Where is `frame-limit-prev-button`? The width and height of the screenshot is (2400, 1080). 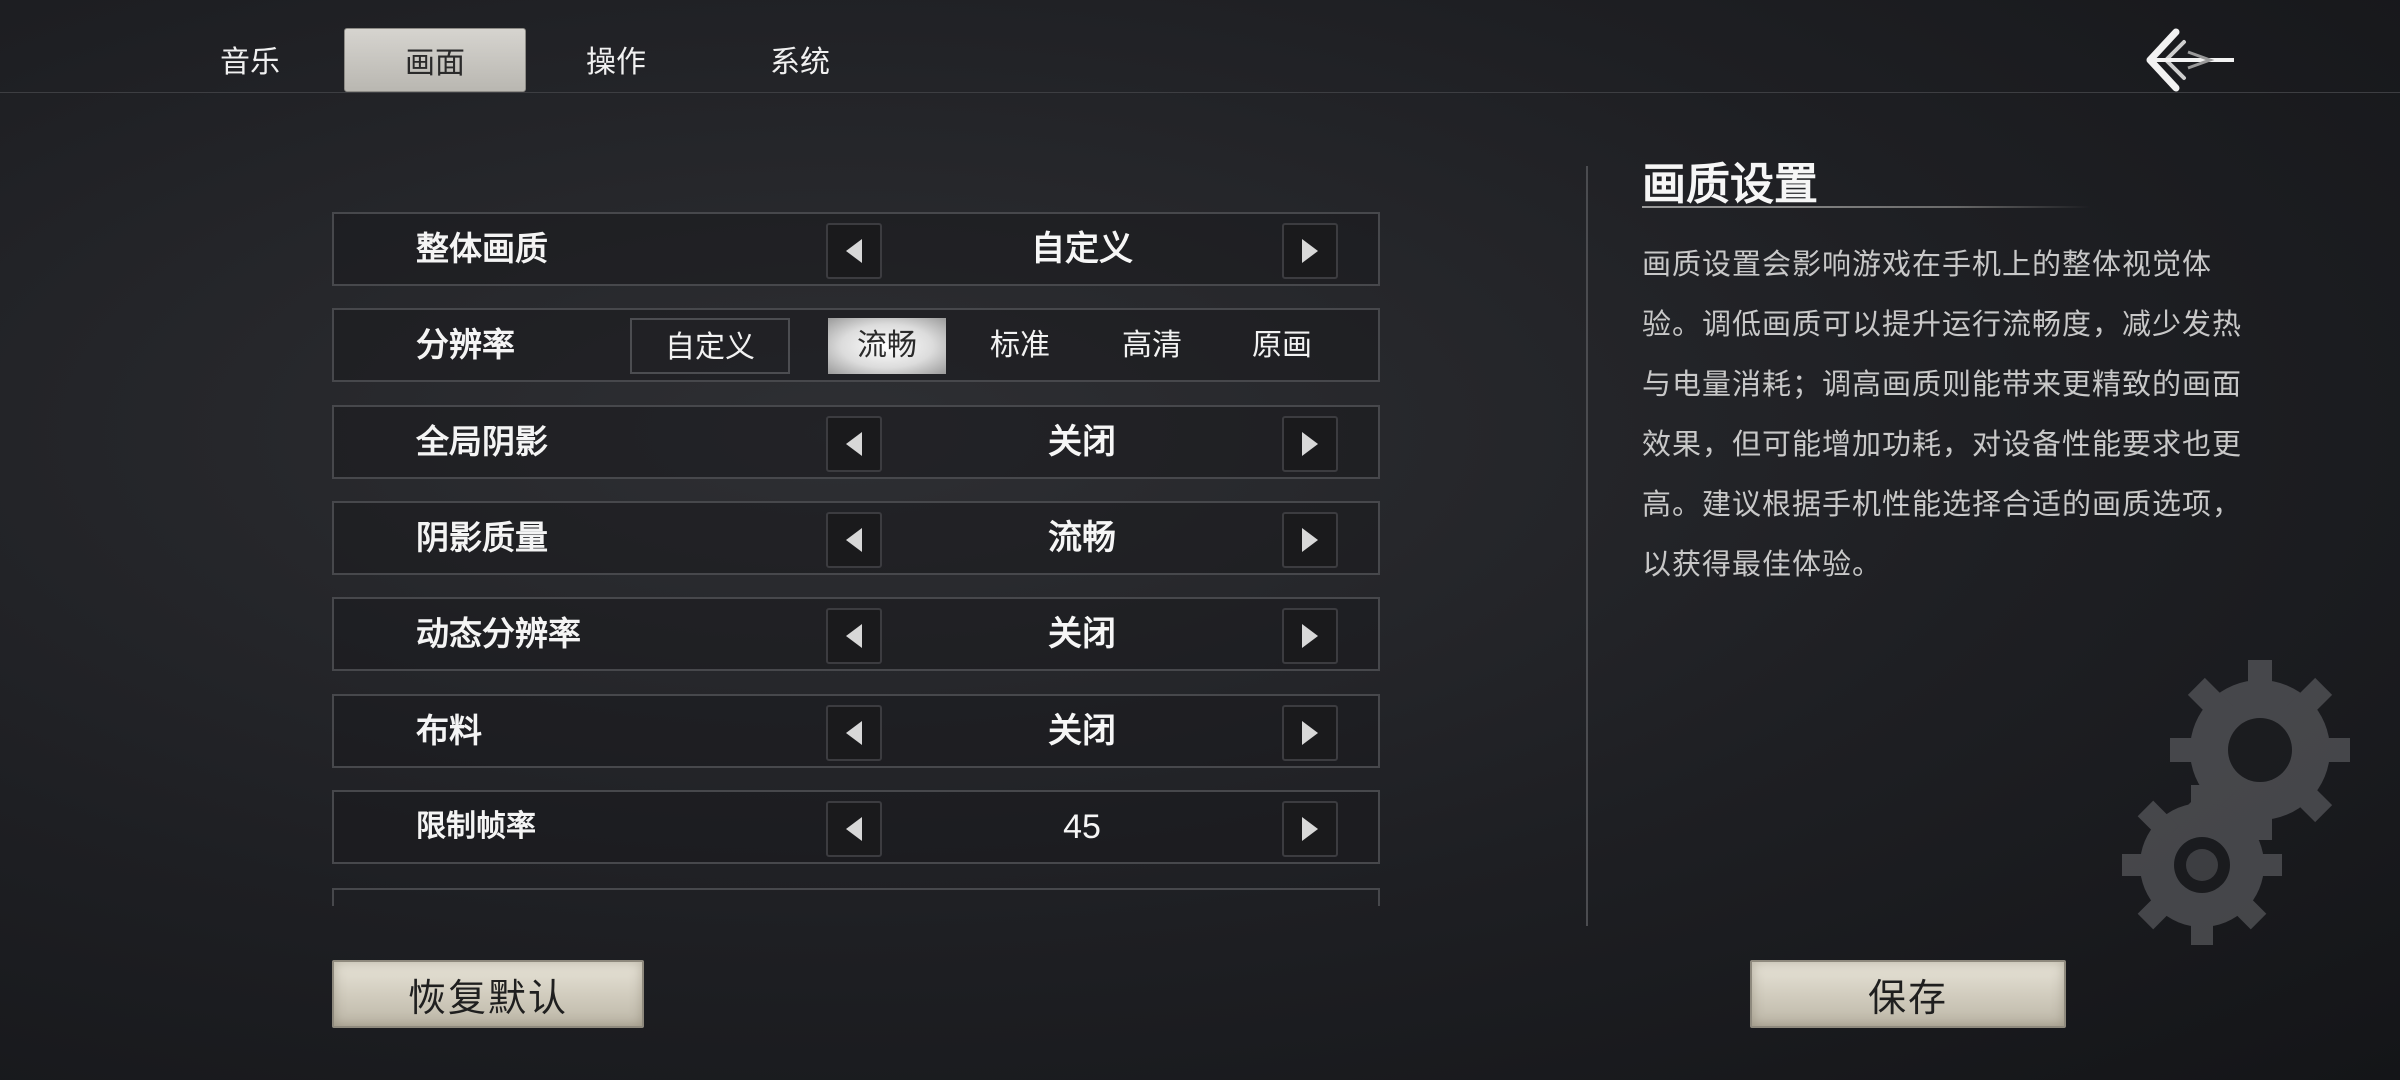 frame-limit-prev-button is located at coordinates (854, 829).